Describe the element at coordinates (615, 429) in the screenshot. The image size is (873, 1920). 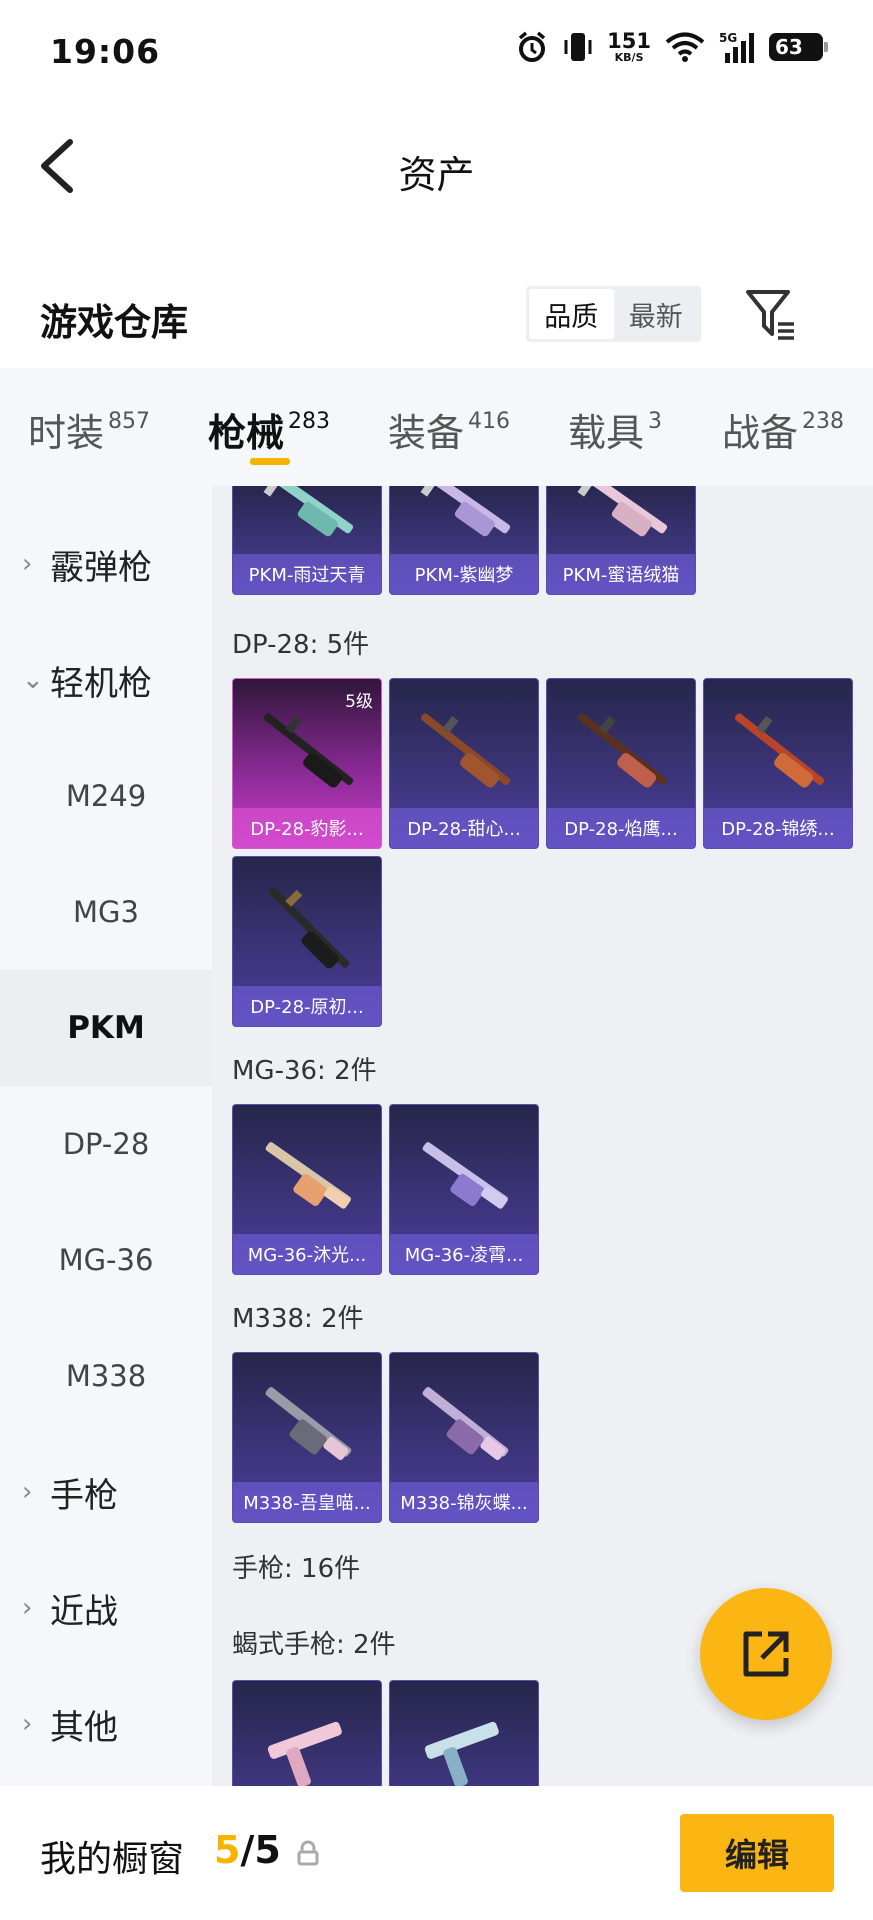
I see `tab-vehicles: 载具 3` at that location.